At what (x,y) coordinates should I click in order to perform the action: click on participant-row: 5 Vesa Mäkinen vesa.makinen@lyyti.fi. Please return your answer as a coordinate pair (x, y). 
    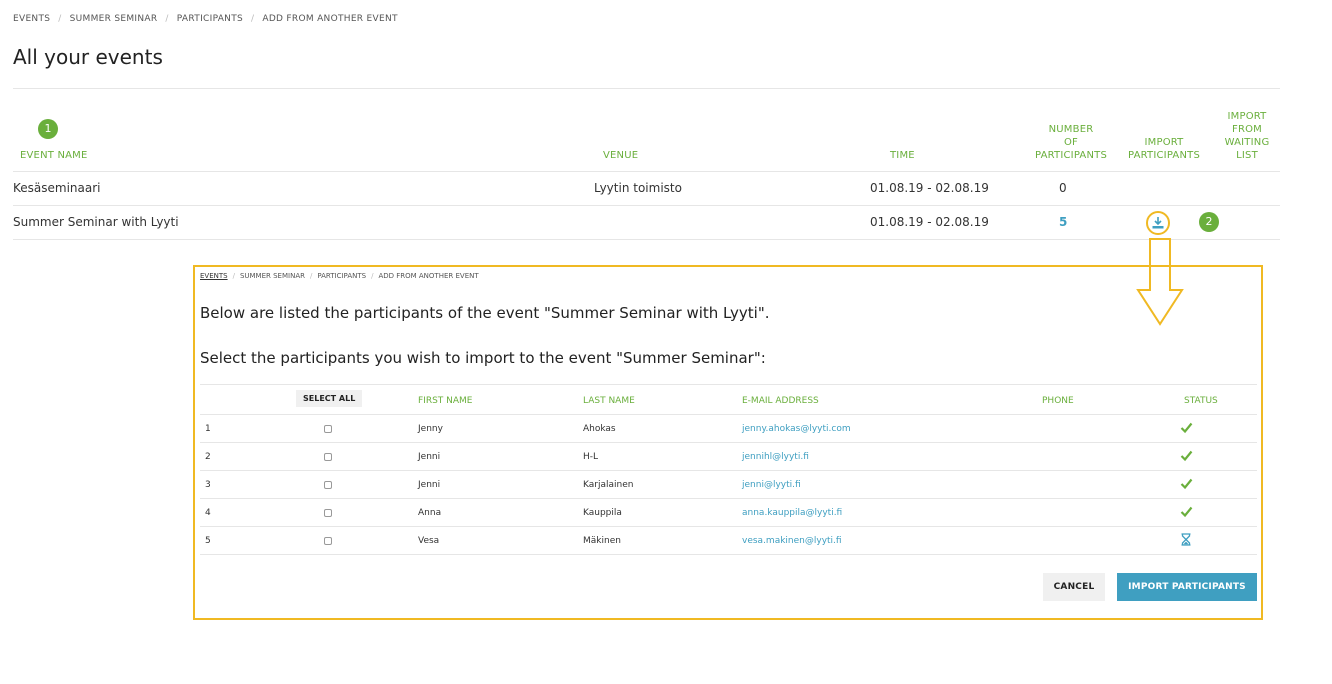
    Looking at the image, I should click on (728, 541).